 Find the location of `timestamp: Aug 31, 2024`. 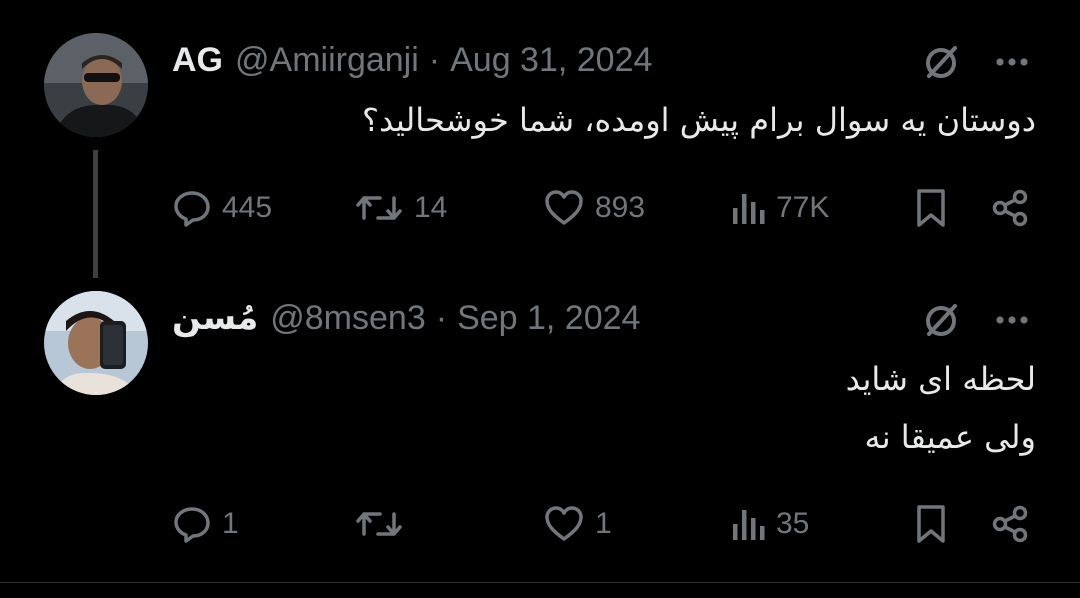

timestamp: Aug 31, 2024 is located at coordinates (551, 60).